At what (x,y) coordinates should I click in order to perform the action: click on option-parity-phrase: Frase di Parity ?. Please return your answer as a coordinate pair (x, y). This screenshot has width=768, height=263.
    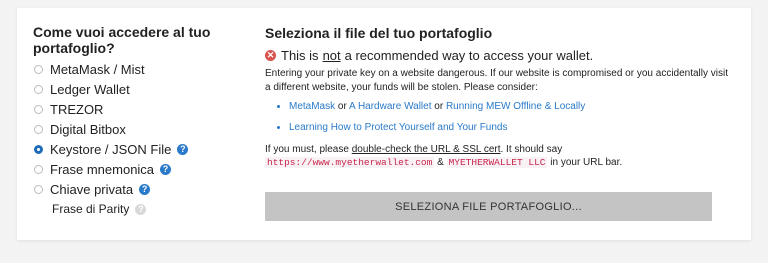
    Looking at the image, I should click on (143, 209).